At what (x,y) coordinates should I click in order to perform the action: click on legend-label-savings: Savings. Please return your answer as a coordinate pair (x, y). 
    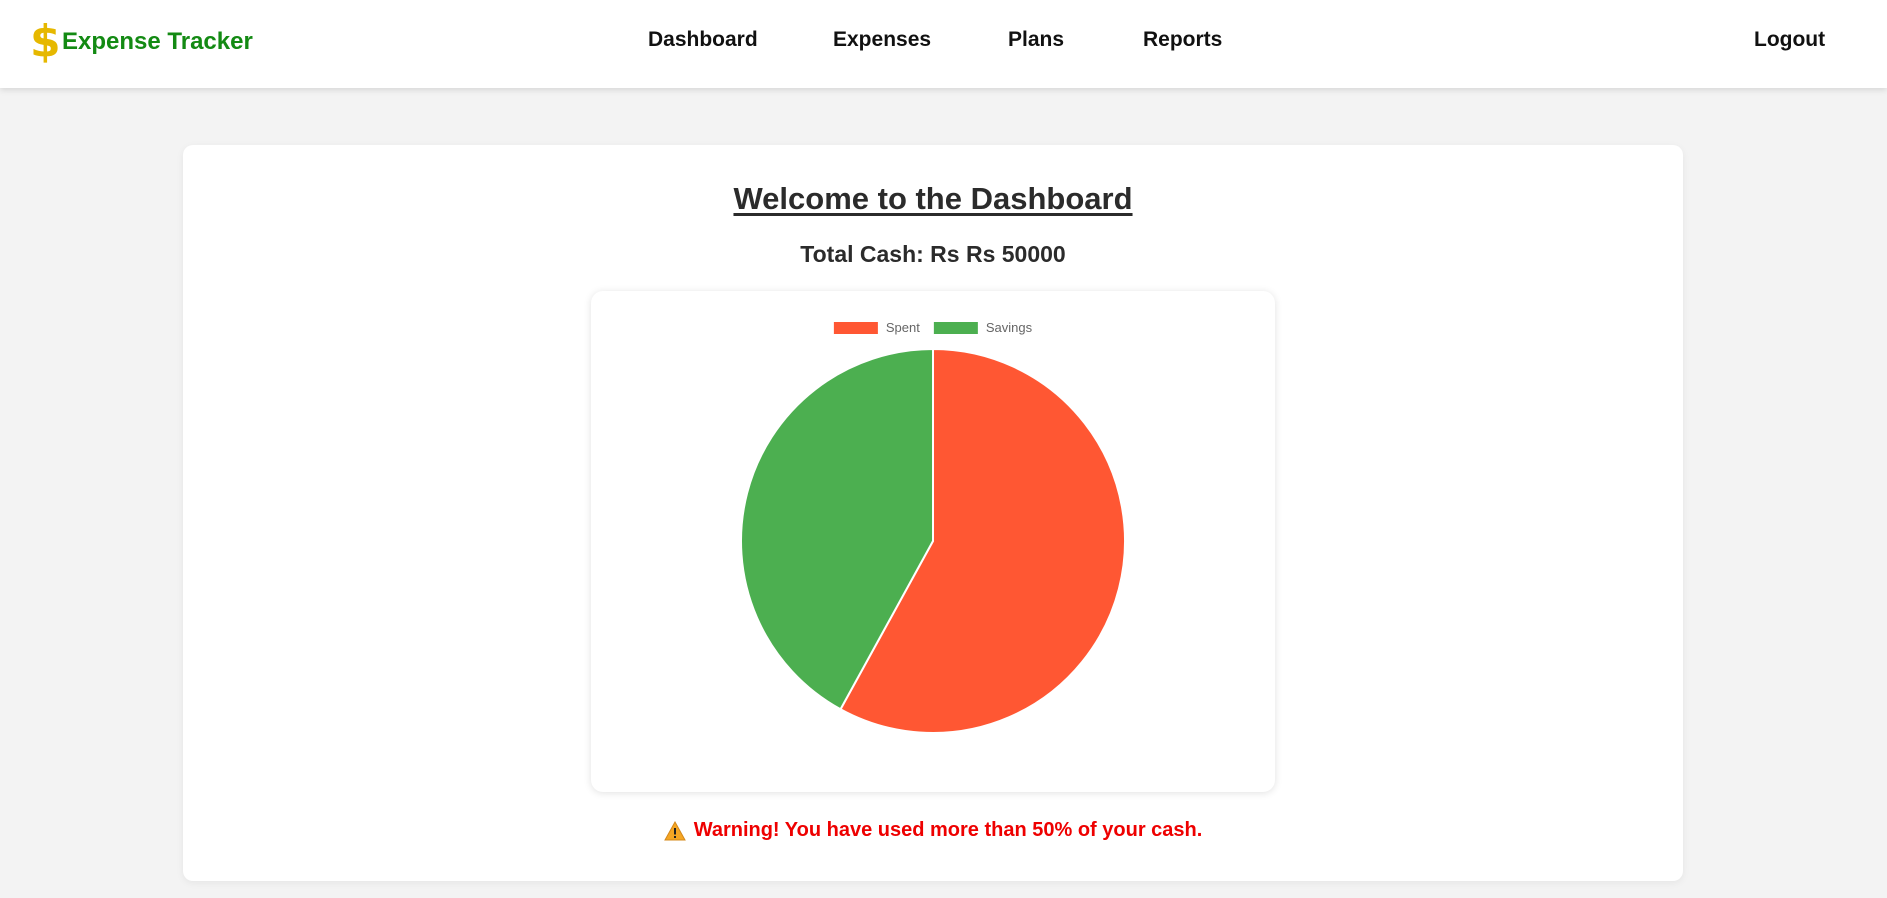
    Looking at the image, I should click on (1009, 327).